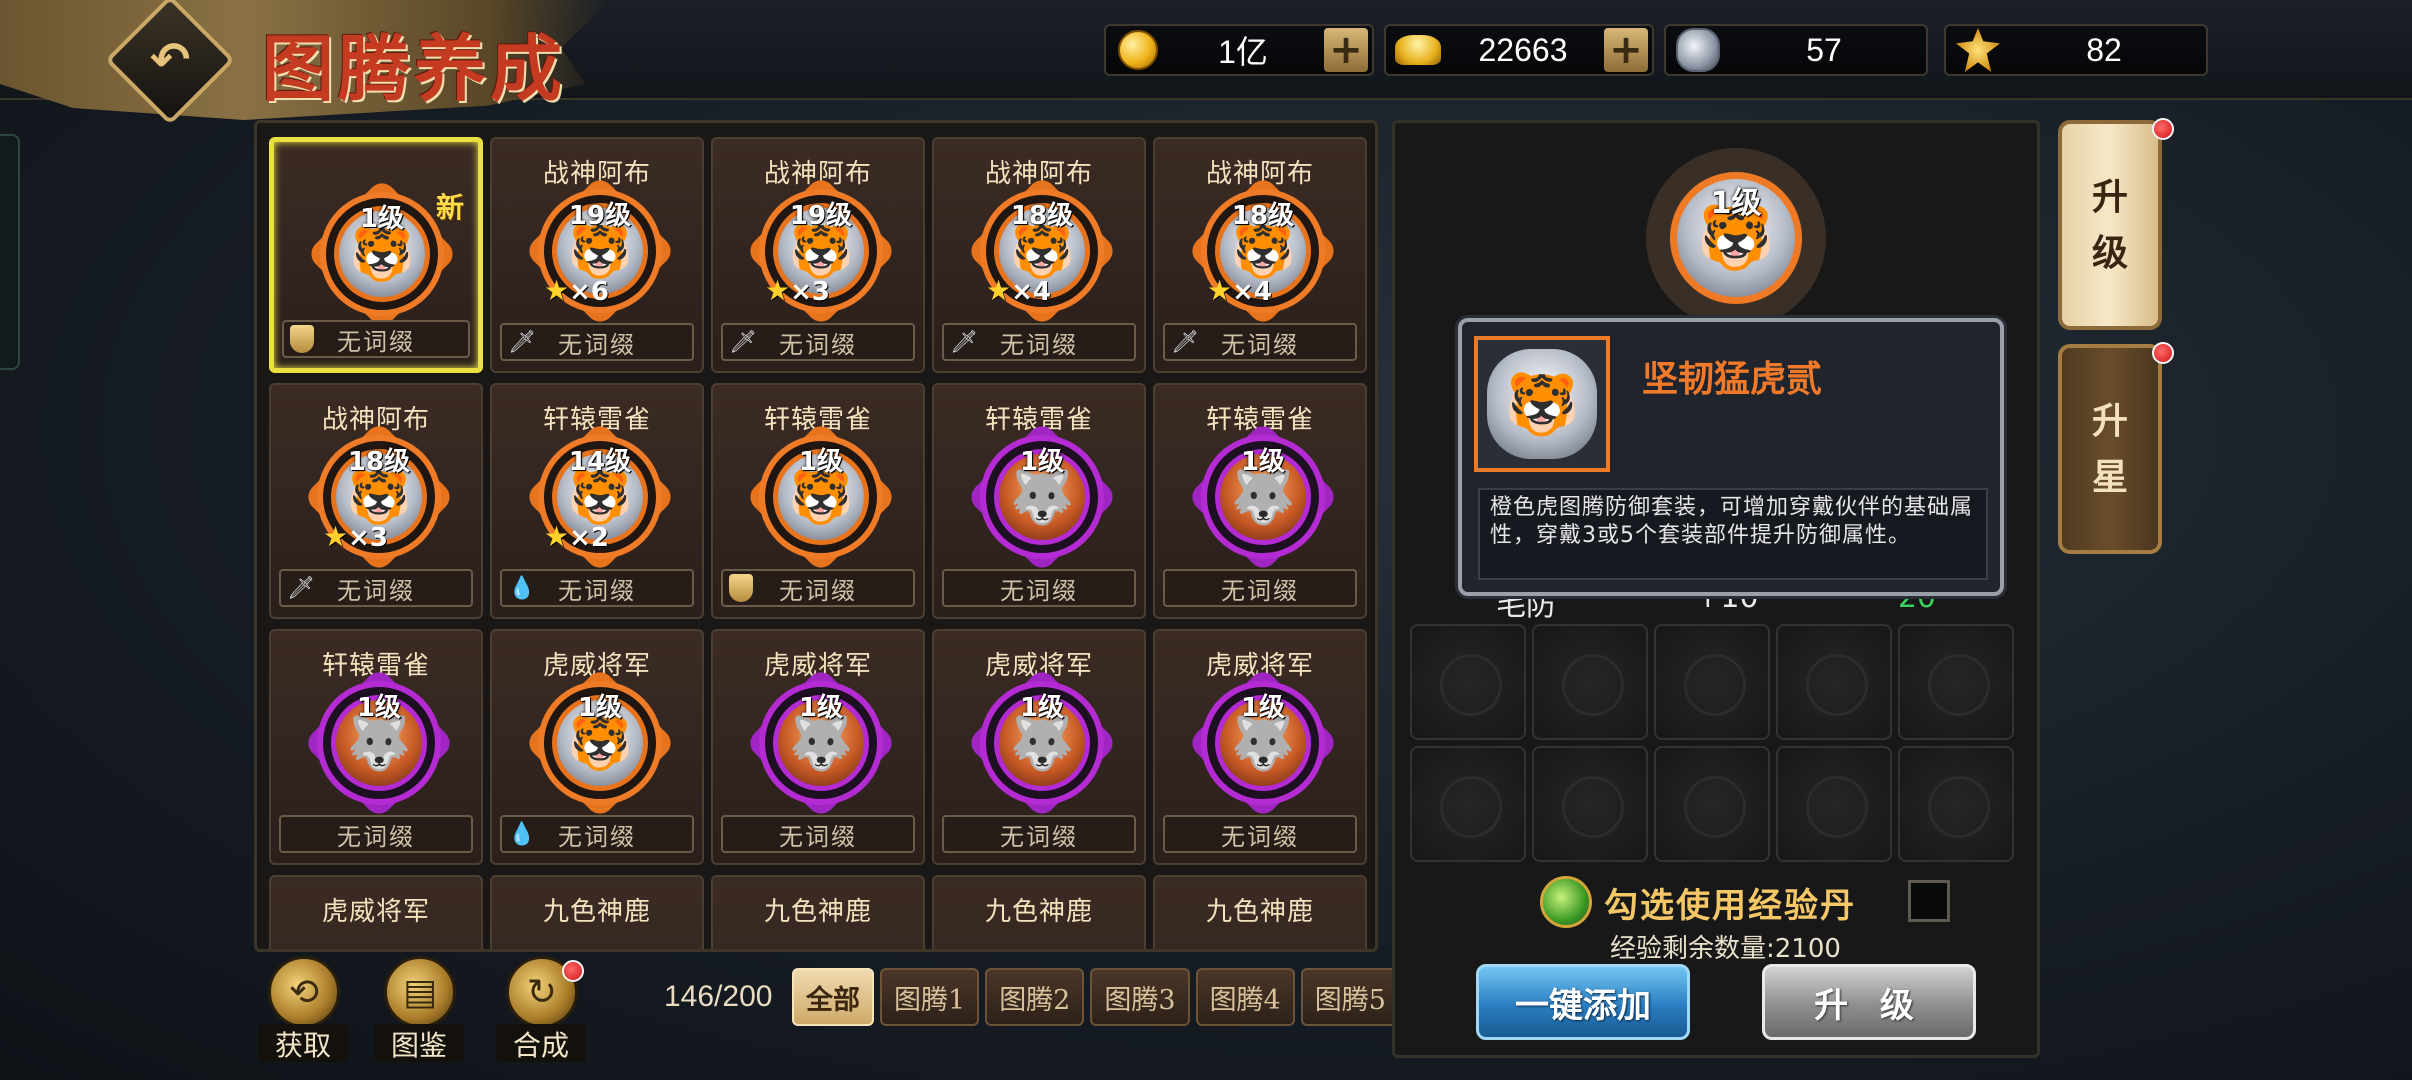 The width and height of the screenshot is (2412, 1080). Describe the element at coordinates (419, 1043) in the screenshot. I see `codex-label: 图鉴` at that location.